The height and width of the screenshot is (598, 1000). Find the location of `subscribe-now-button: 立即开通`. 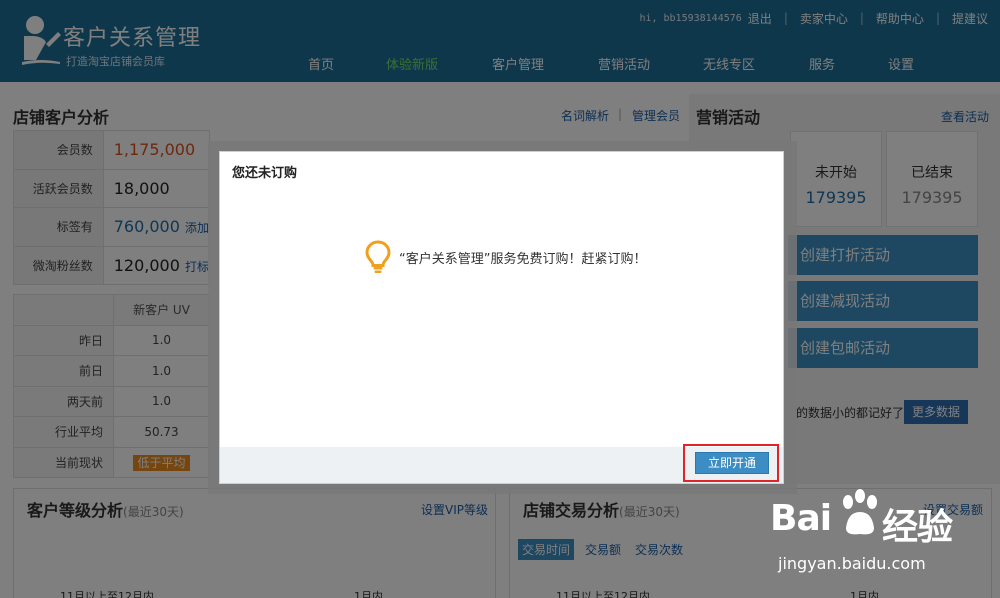

subscribe-now-button: 立即开通 is located at coordinates (732, 463).